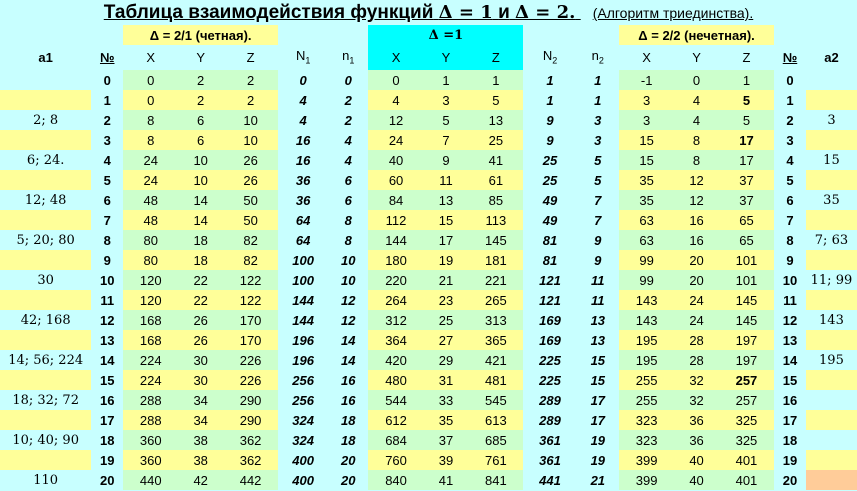  Describe the element at coordinates (46, 360) in the screenshot. I see `a1-cell: 14; 56; 224` at that location.